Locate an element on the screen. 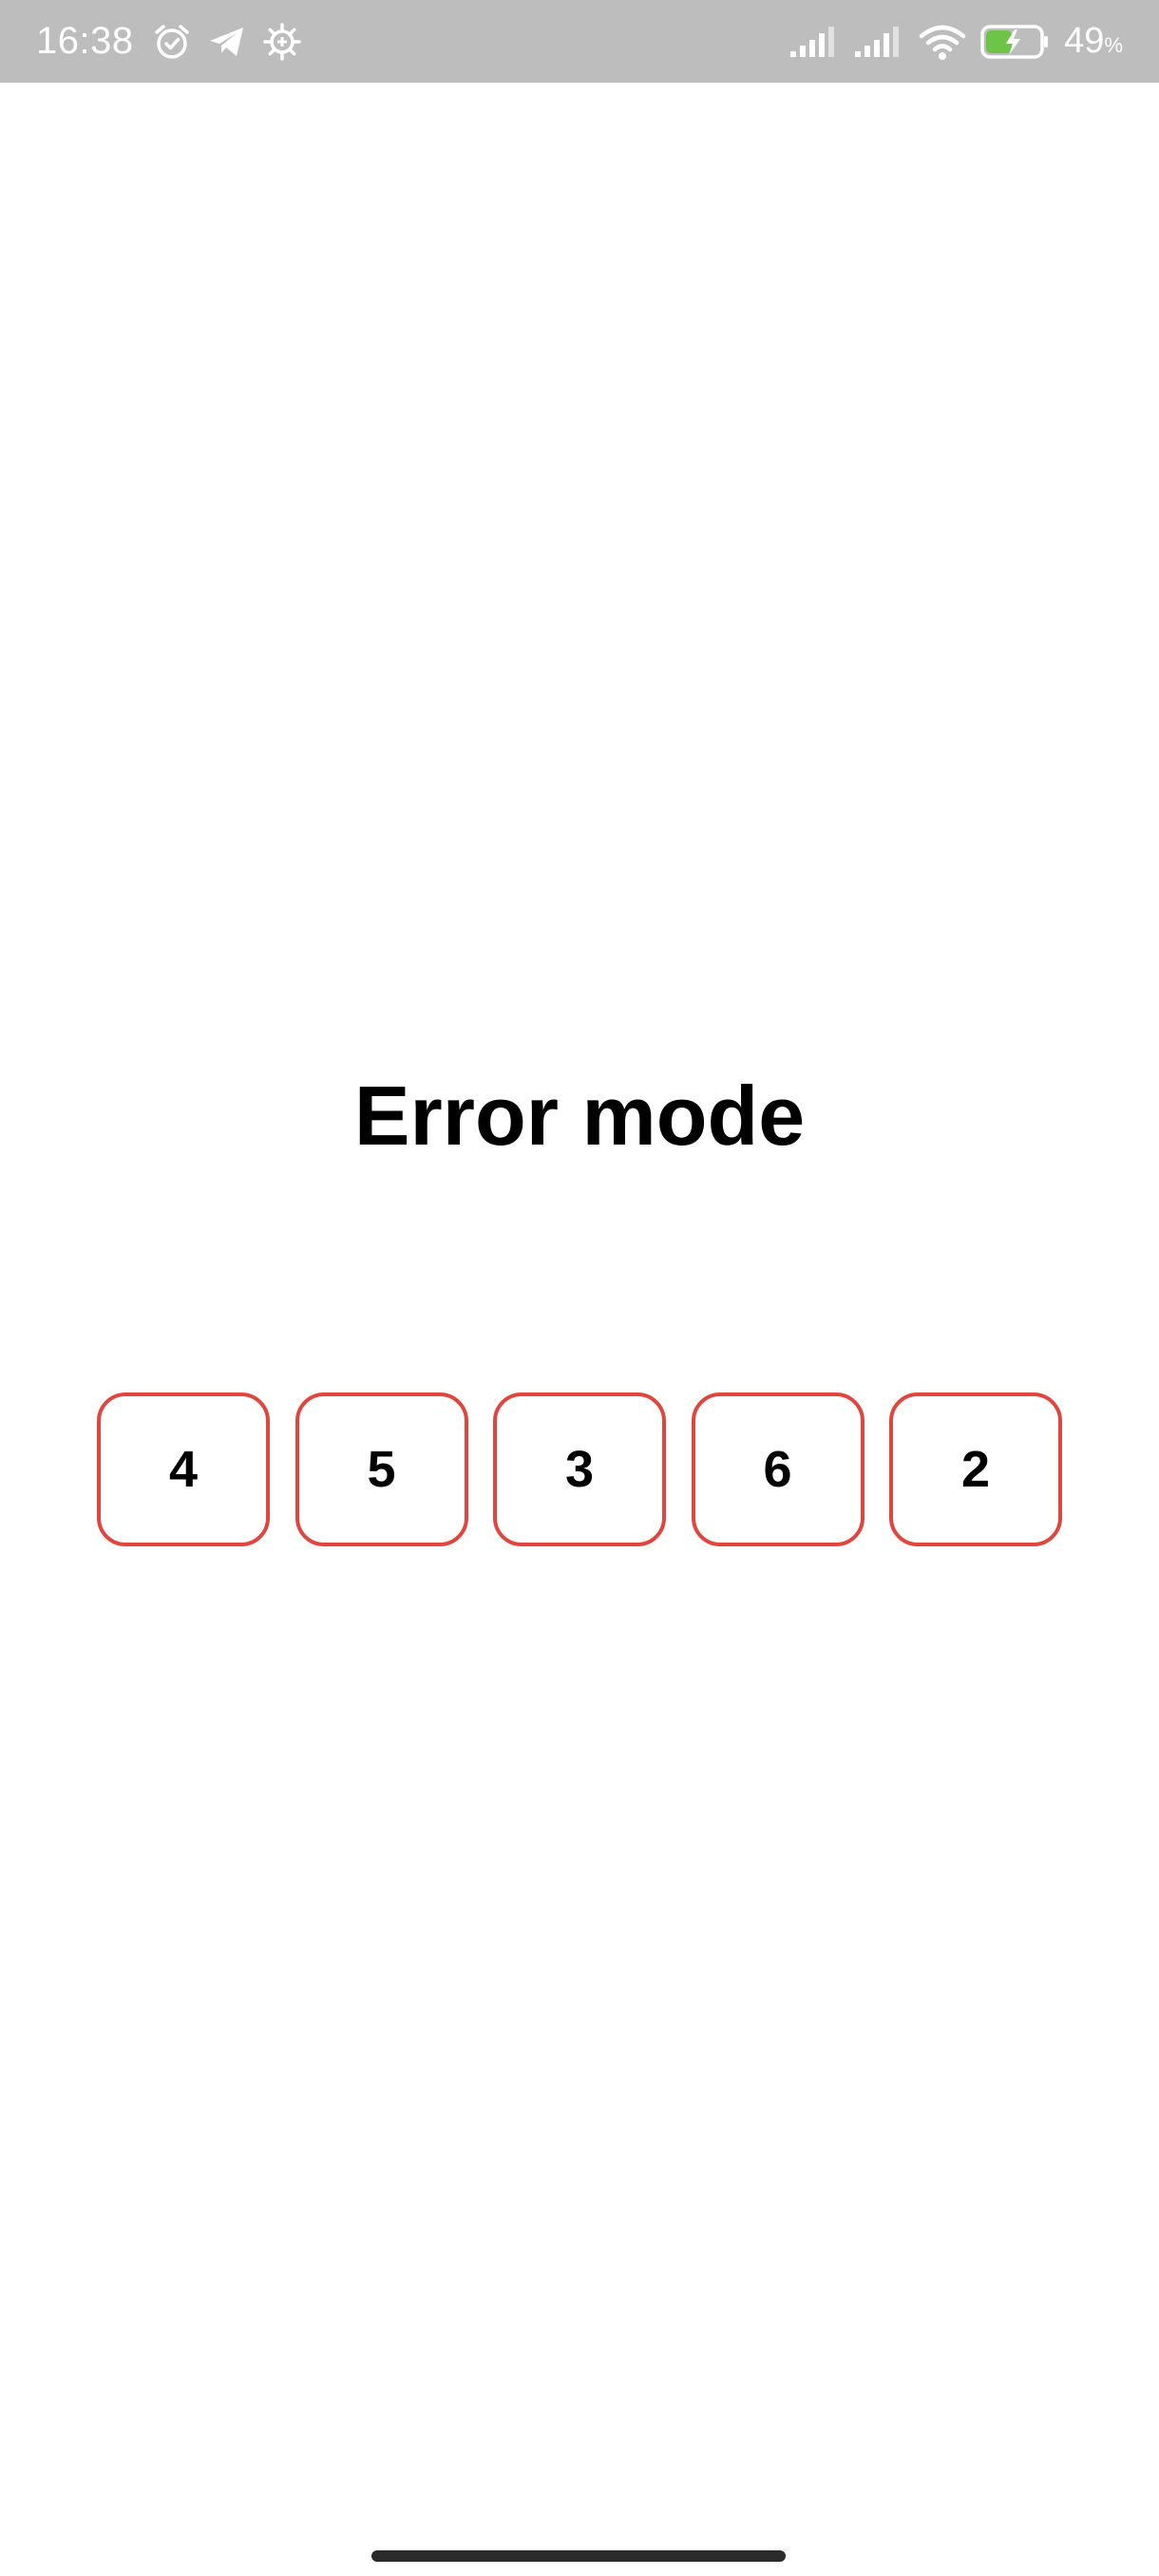 Image resolution: width=1159 pixels, height=2576 pixels. battery-percentage: 49% is located at coordinates (1093, 41).